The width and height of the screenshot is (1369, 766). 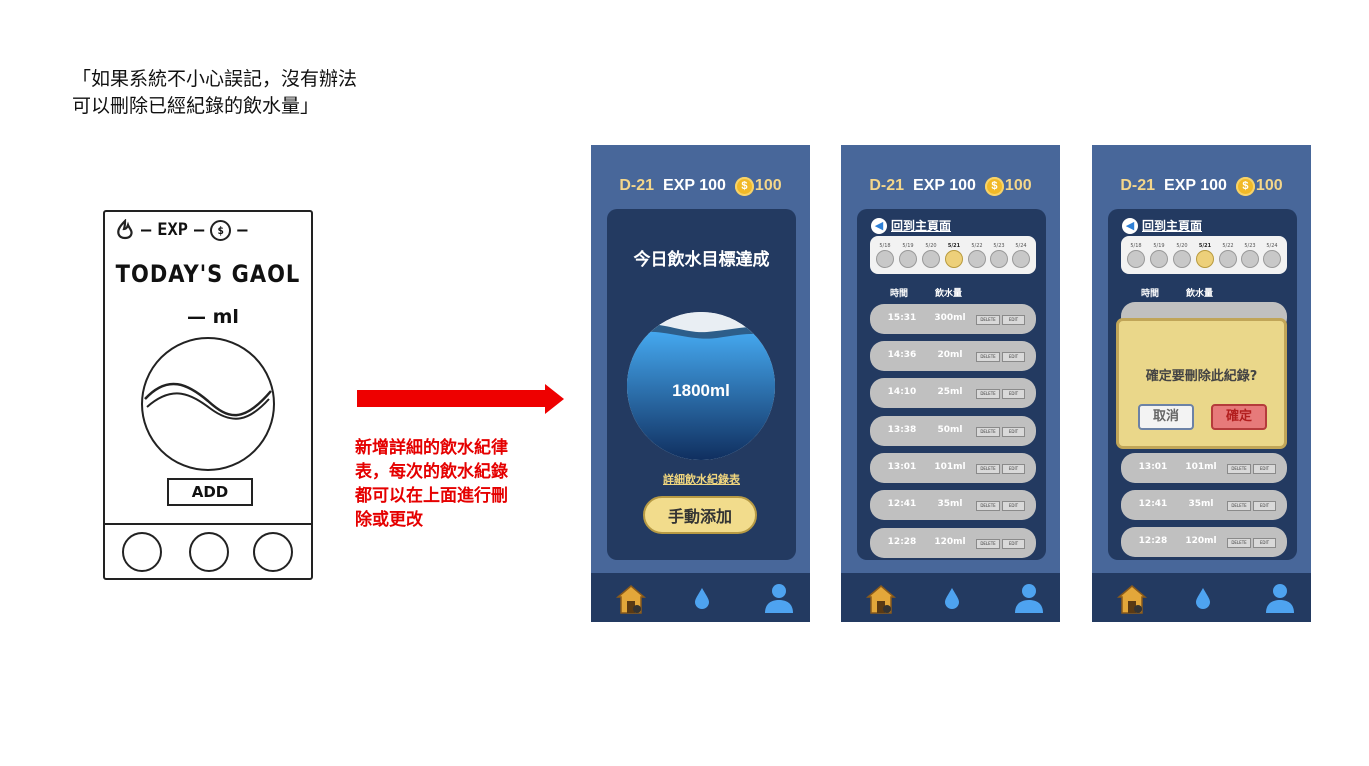 I want to click on record-amount: 300ml, so click(x=950, y=318).